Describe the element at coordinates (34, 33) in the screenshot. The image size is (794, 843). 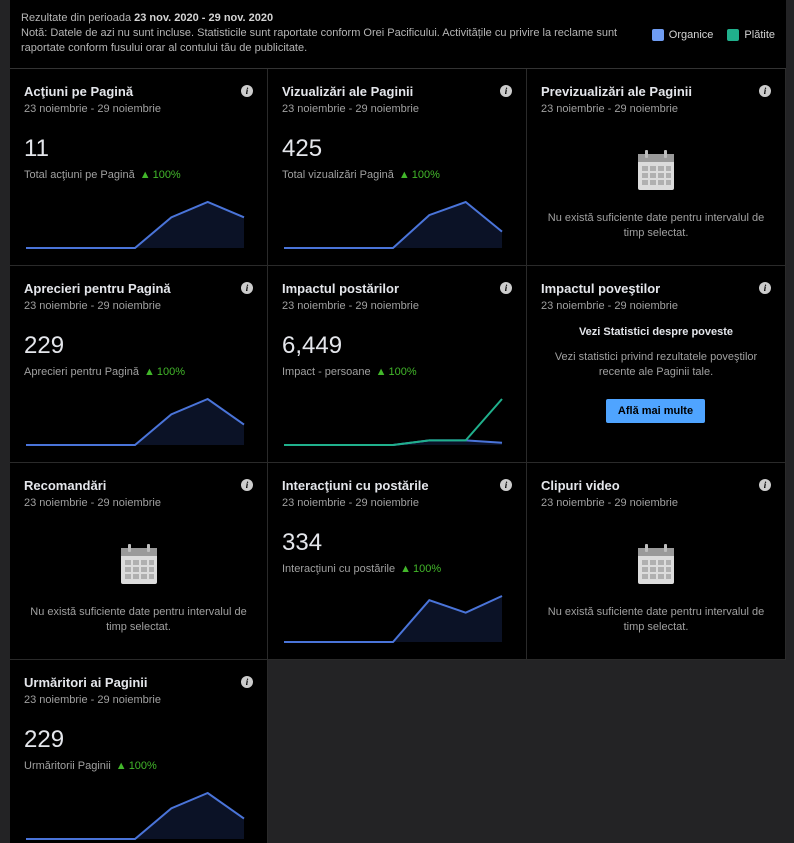
I see `note-label: Notă:` at that location.